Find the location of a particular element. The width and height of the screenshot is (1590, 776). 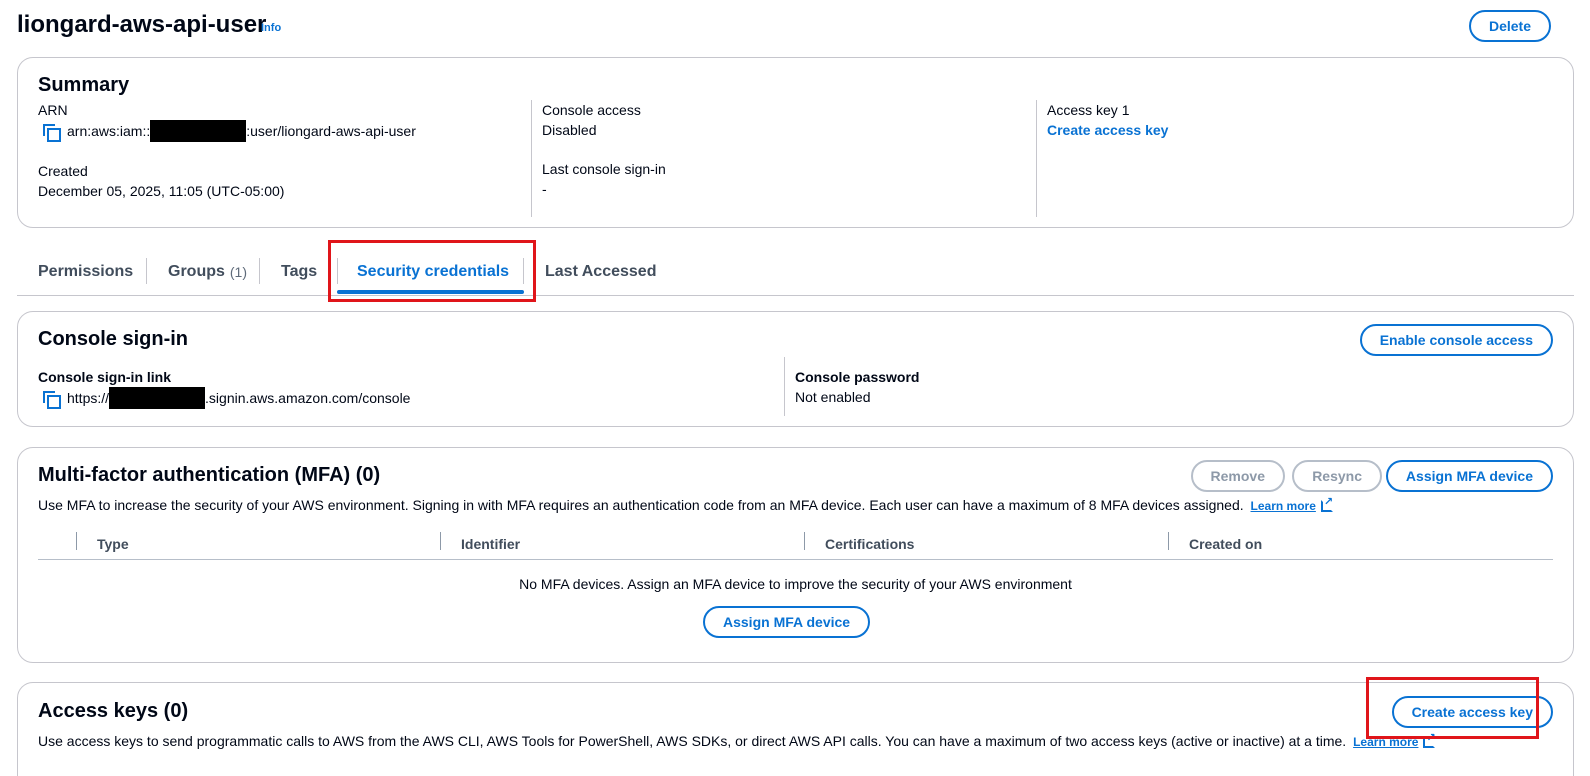

last-signin-label: Last console sign-in is located at coordinates (604, 169).